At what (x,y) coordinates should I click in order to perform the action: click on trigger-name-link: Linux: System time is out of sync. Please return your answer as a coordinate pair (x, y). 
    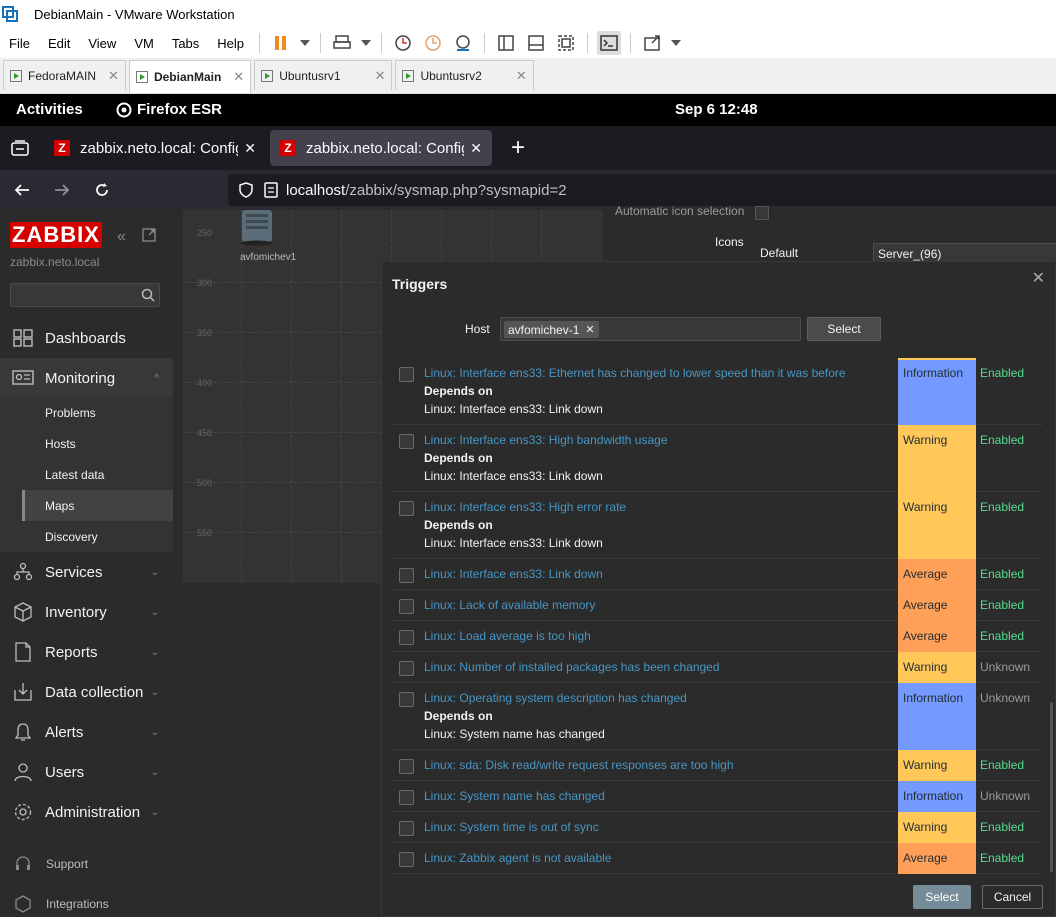
    Looking at the image, I should click on (511, 827).